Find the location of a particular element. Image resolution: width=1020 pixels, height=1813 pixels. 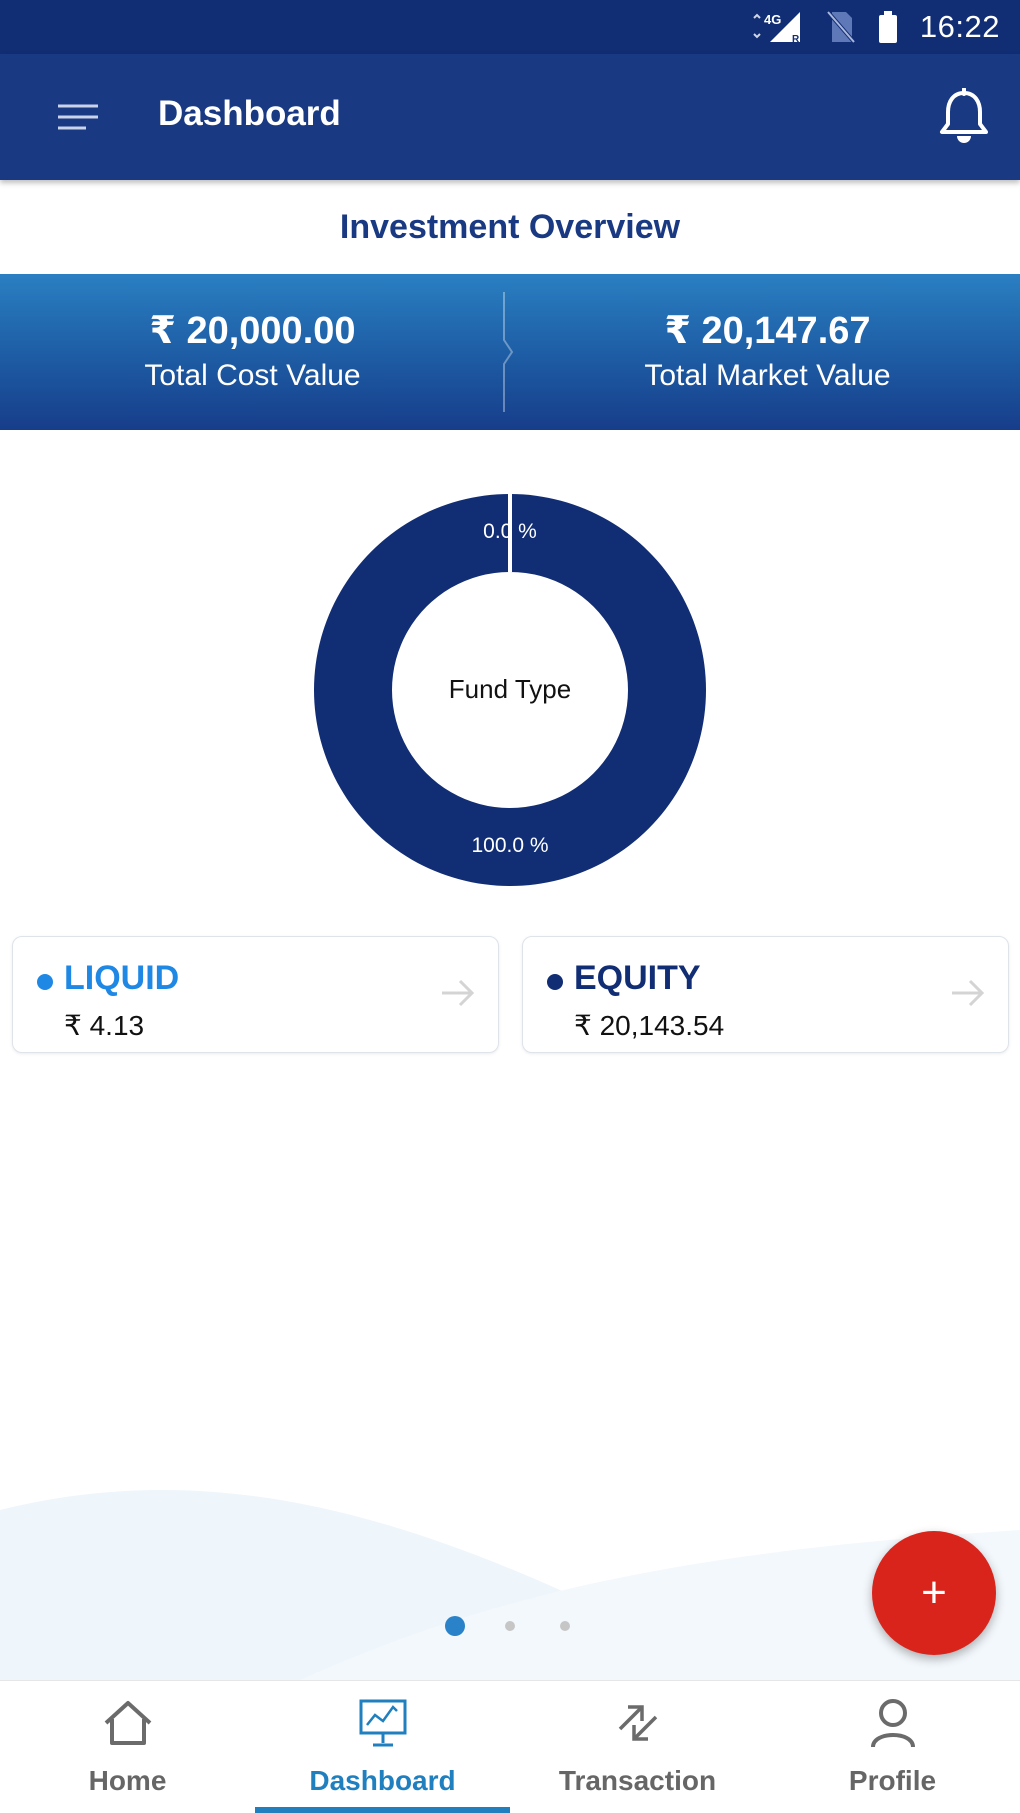

total-cost-amount: ₹ 20,000.00 is located at coordinates (252, 331).